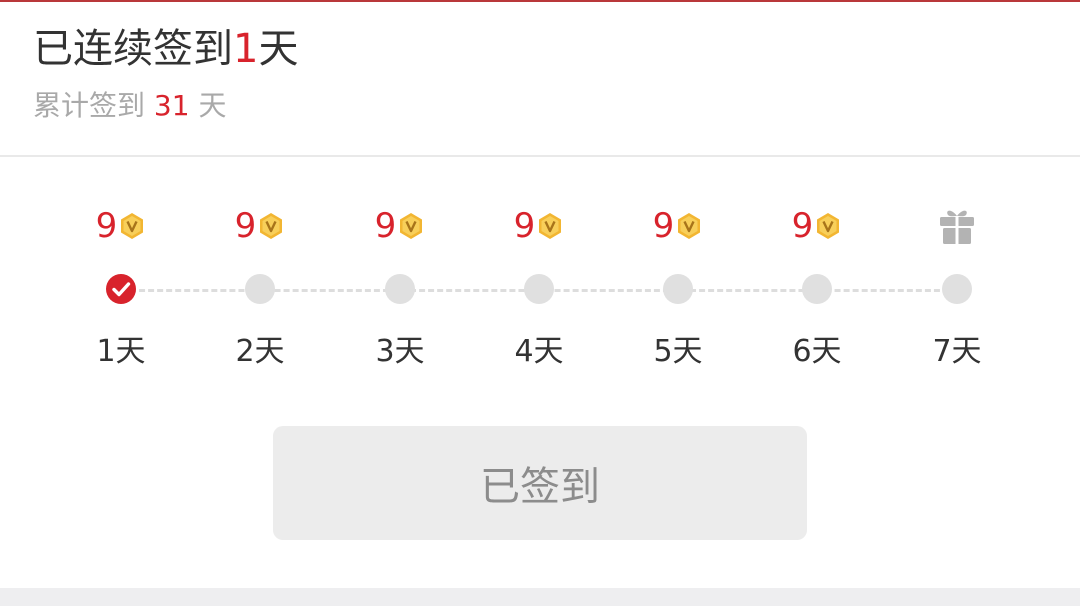  I want to click on top-accent-line, so click(540, 1).